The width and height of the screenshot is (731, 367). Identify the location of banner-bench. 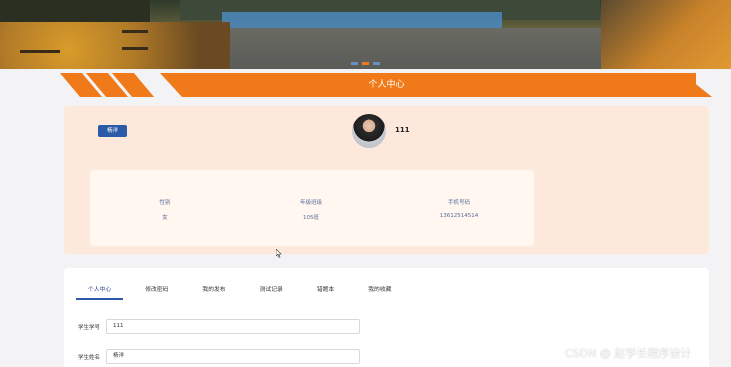
(135, 40).